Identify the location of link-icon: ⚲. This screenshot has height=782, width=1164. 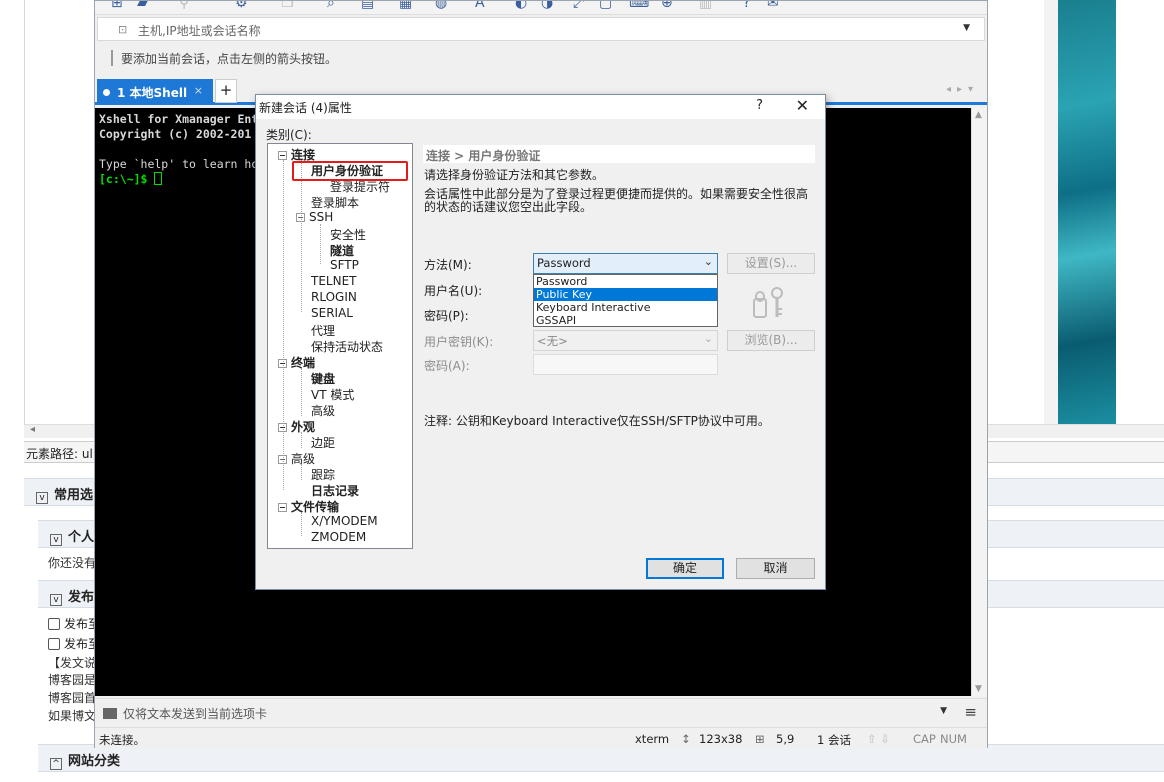
(184, 6).